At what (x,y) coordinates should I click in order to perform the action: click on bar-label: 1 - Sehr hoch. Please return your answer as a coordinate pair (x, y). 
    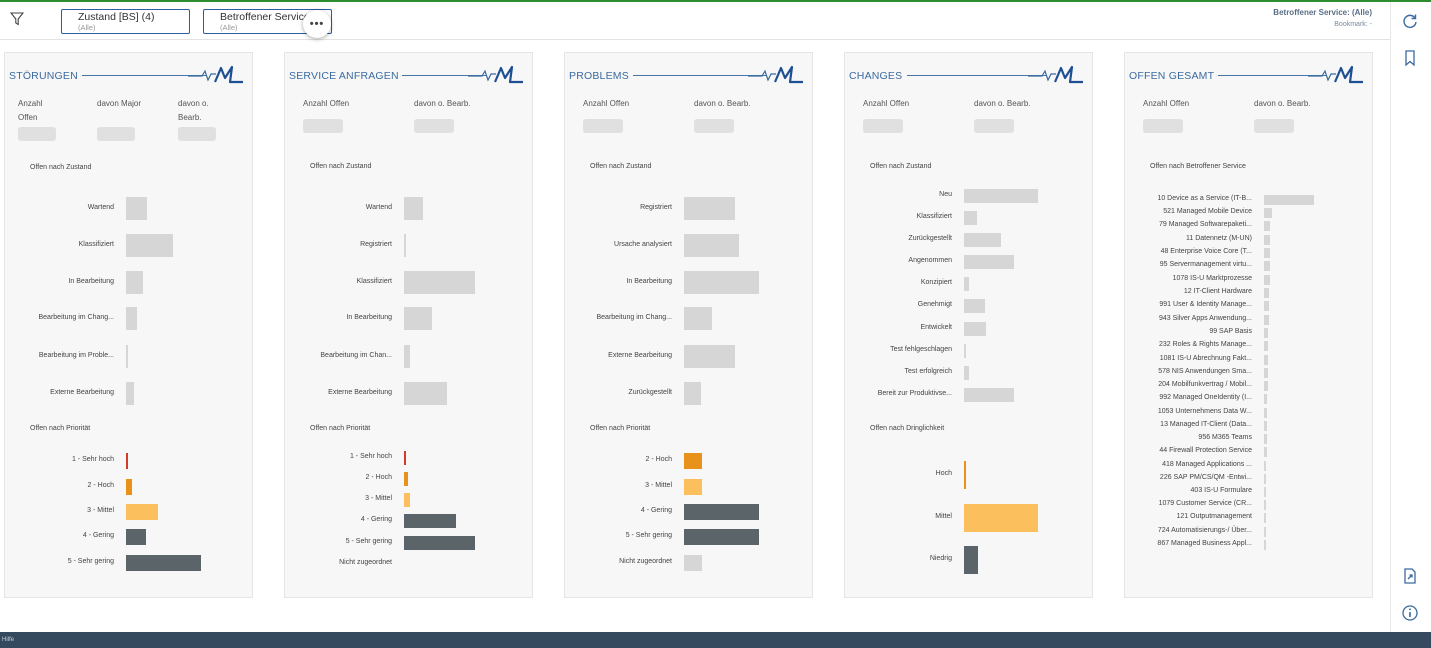
    Looking at the image, I should click on (370, 456).